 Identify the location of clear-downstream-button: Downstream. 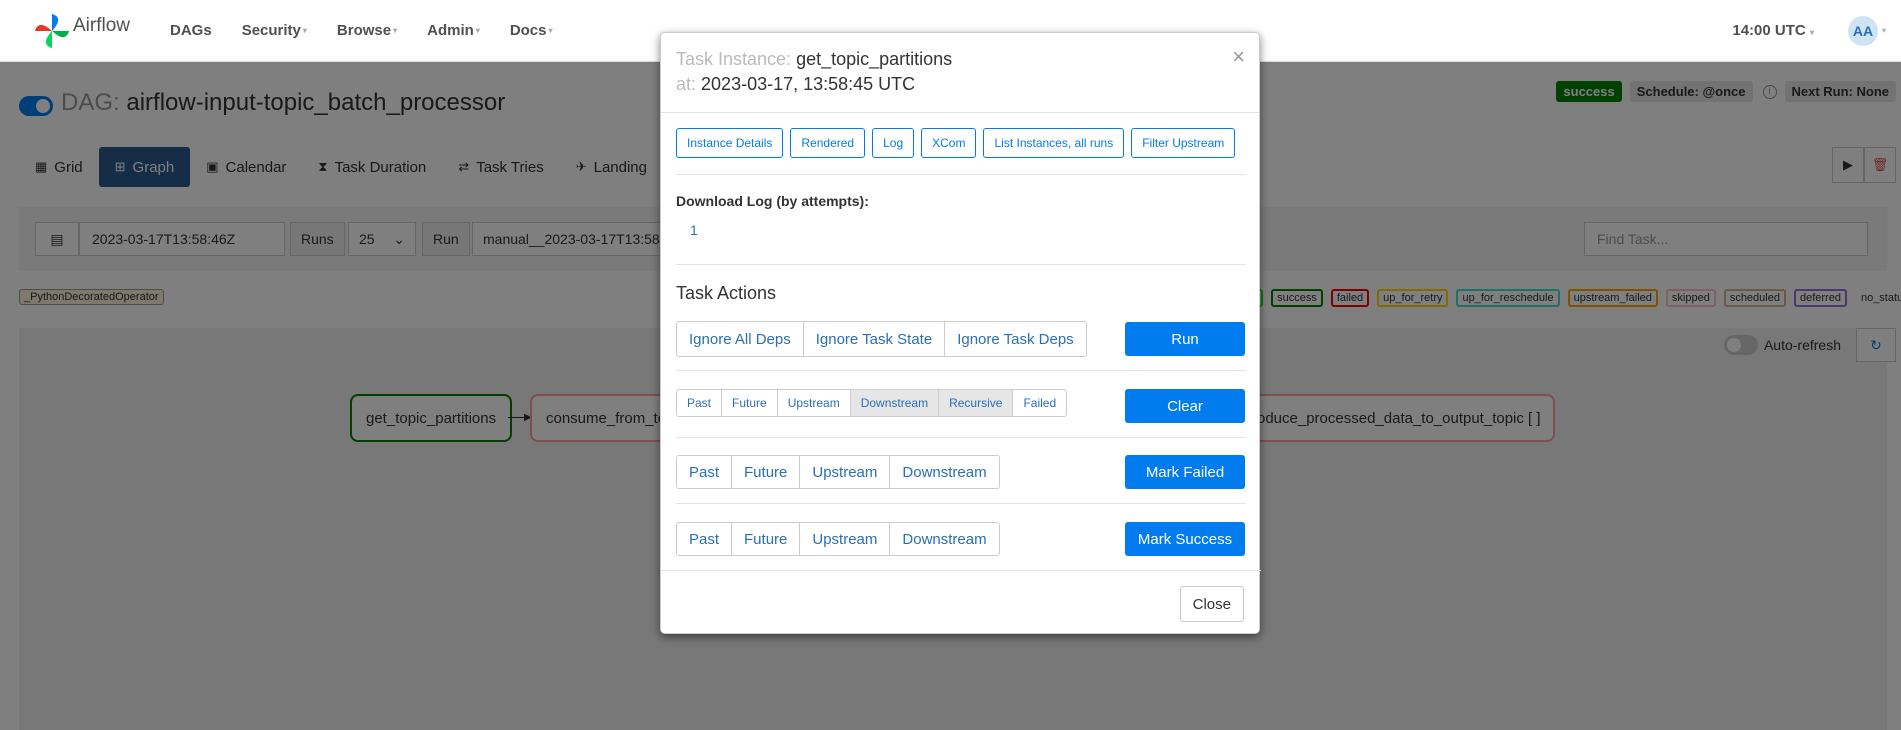
(894, 403).